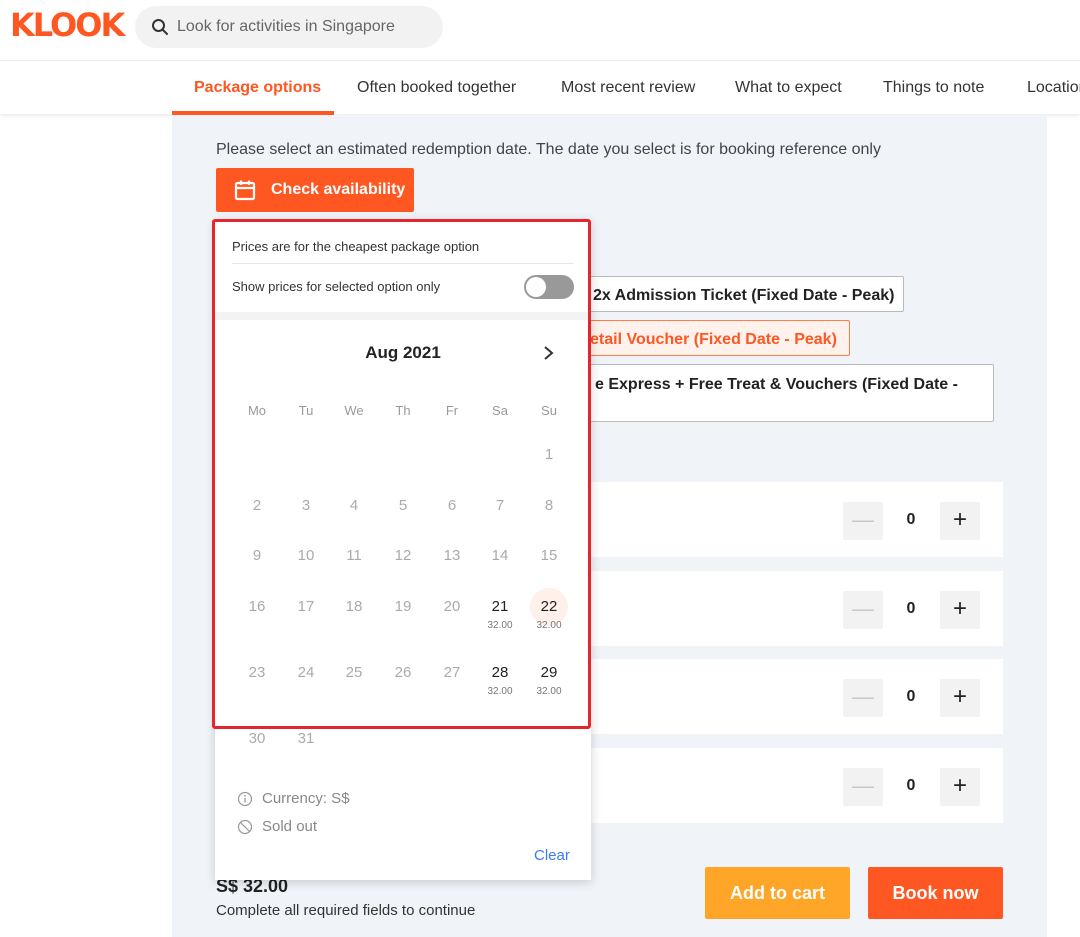  What do you see at coordinates (253, 113) in the screenshot?
I see `active-tab-indicator` at bounding box center [253, 113].